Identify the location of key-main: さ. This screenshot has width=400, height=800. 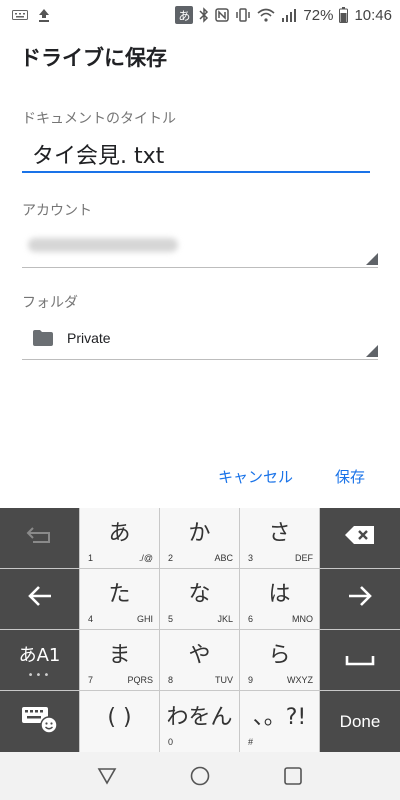
(279, 533).